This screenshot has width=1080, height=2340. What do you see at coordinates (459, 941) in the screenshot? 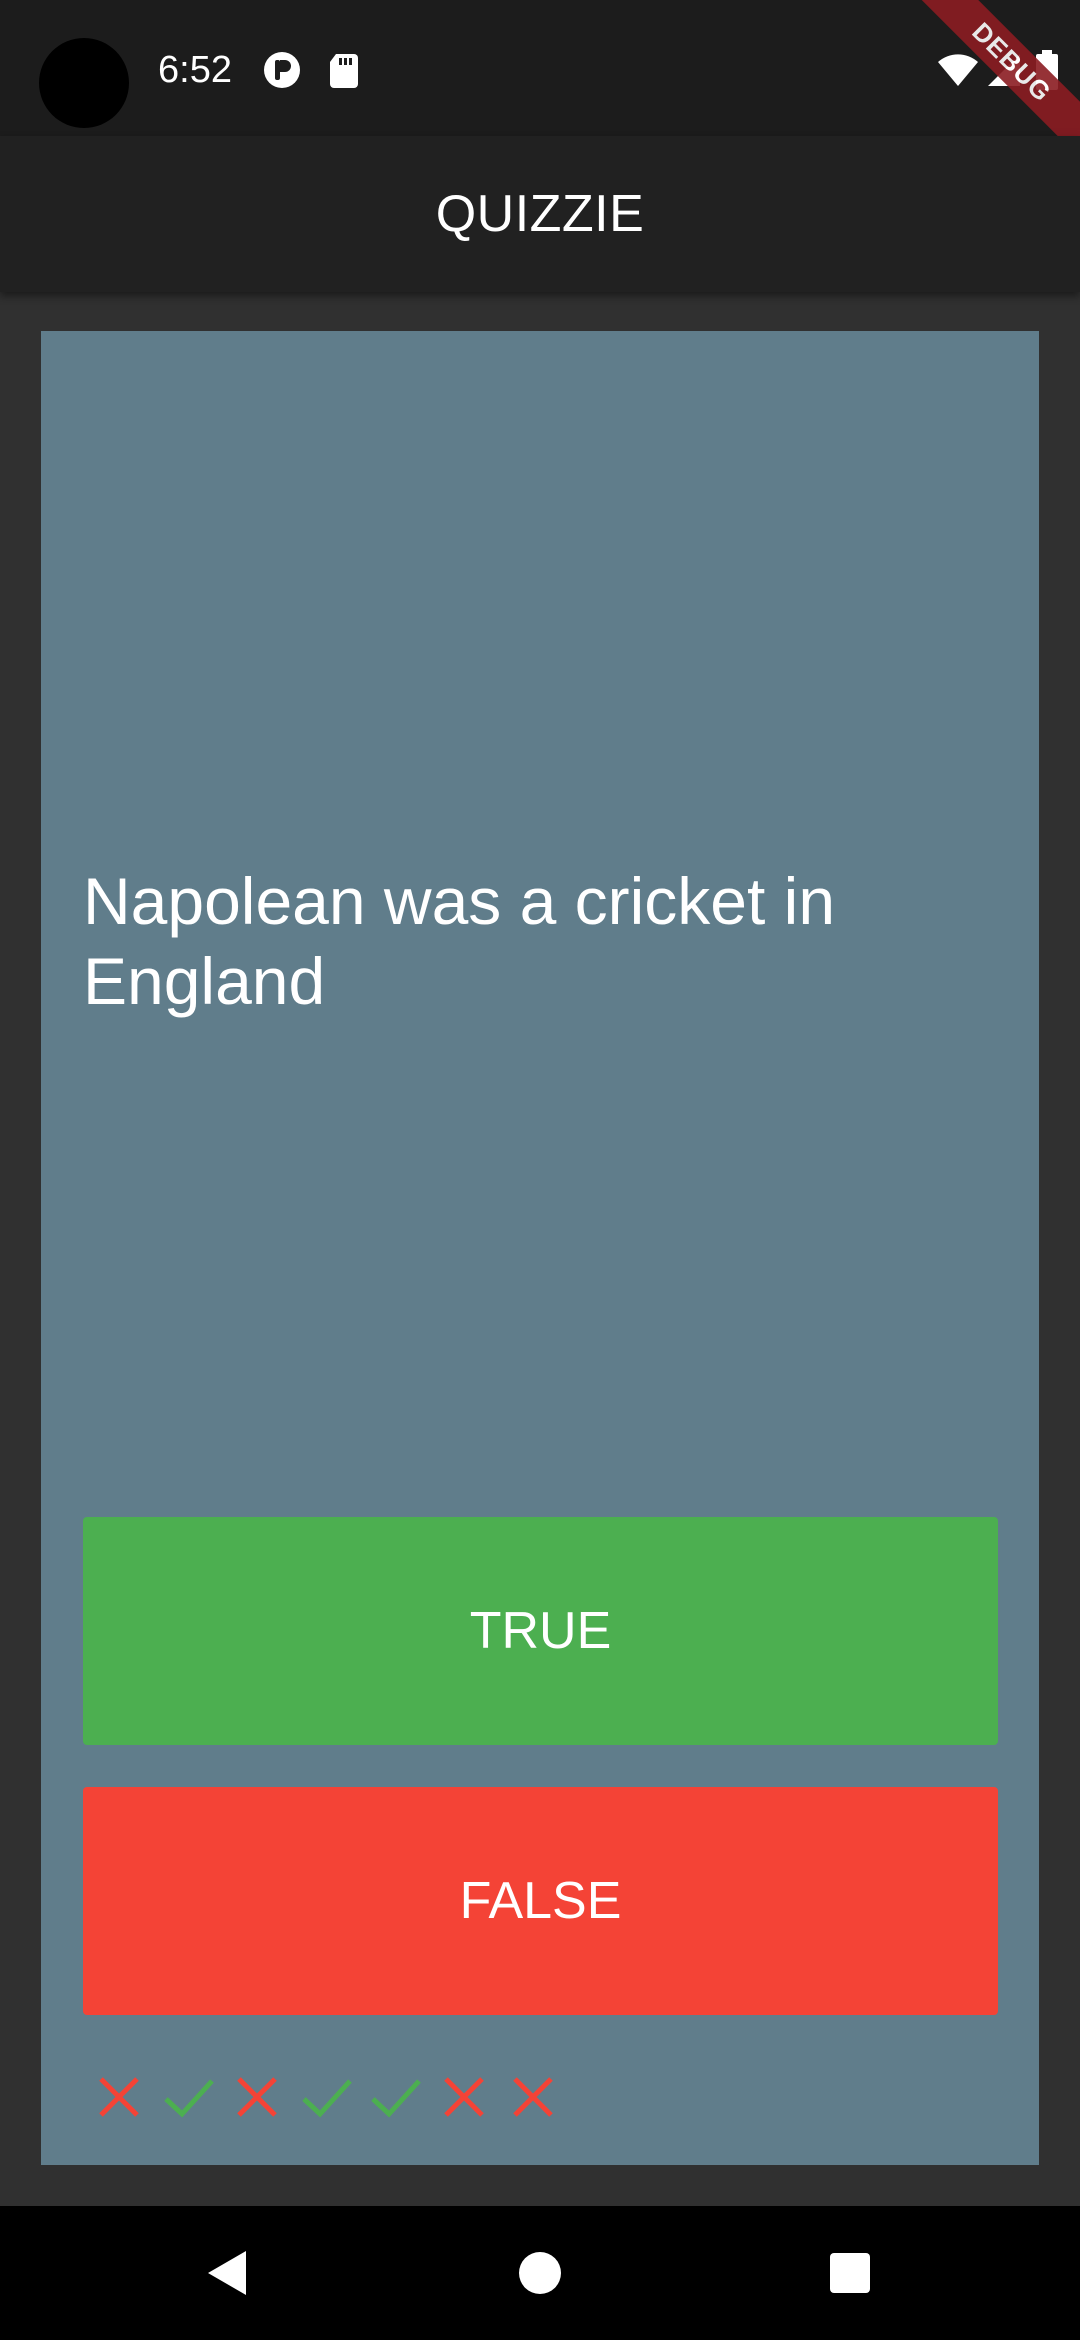
I see `question-text: Napolean was a cricket in England` at bounding box center [459, 941].